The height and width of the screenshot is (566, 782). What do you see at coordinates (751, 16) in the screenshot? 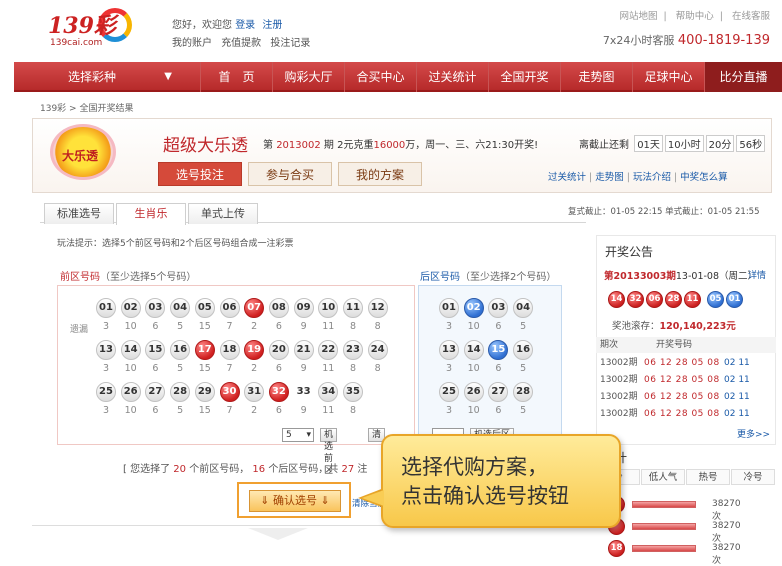
I see `support-link: 在线客服` at bounding box center [751, 16].